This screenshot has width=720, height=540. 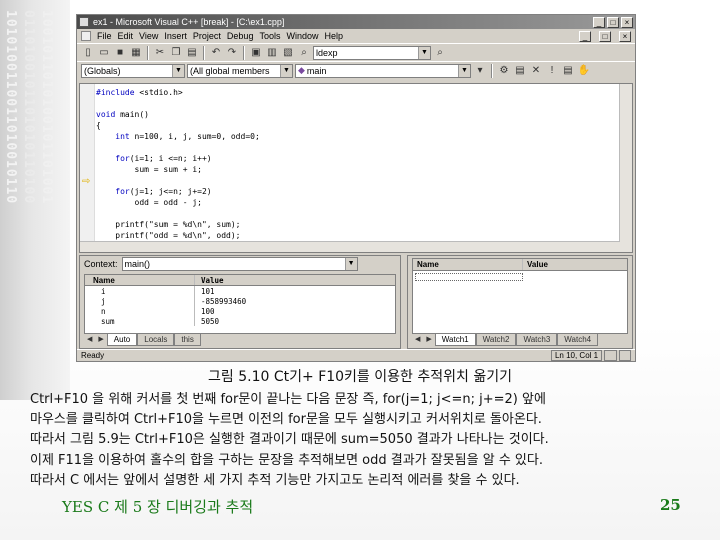 I want to click on save-icon: ■, so click(x=120, y=53).